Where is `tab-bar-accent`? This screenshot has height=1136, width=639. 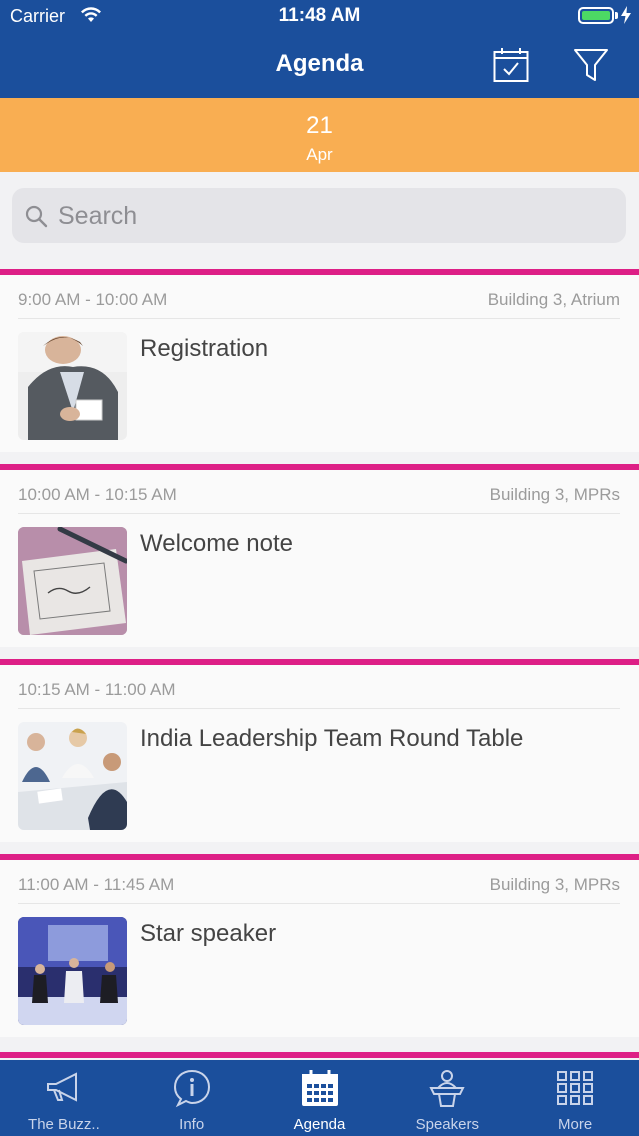
tab-bar-accent is located at coordinates (319, 1055).